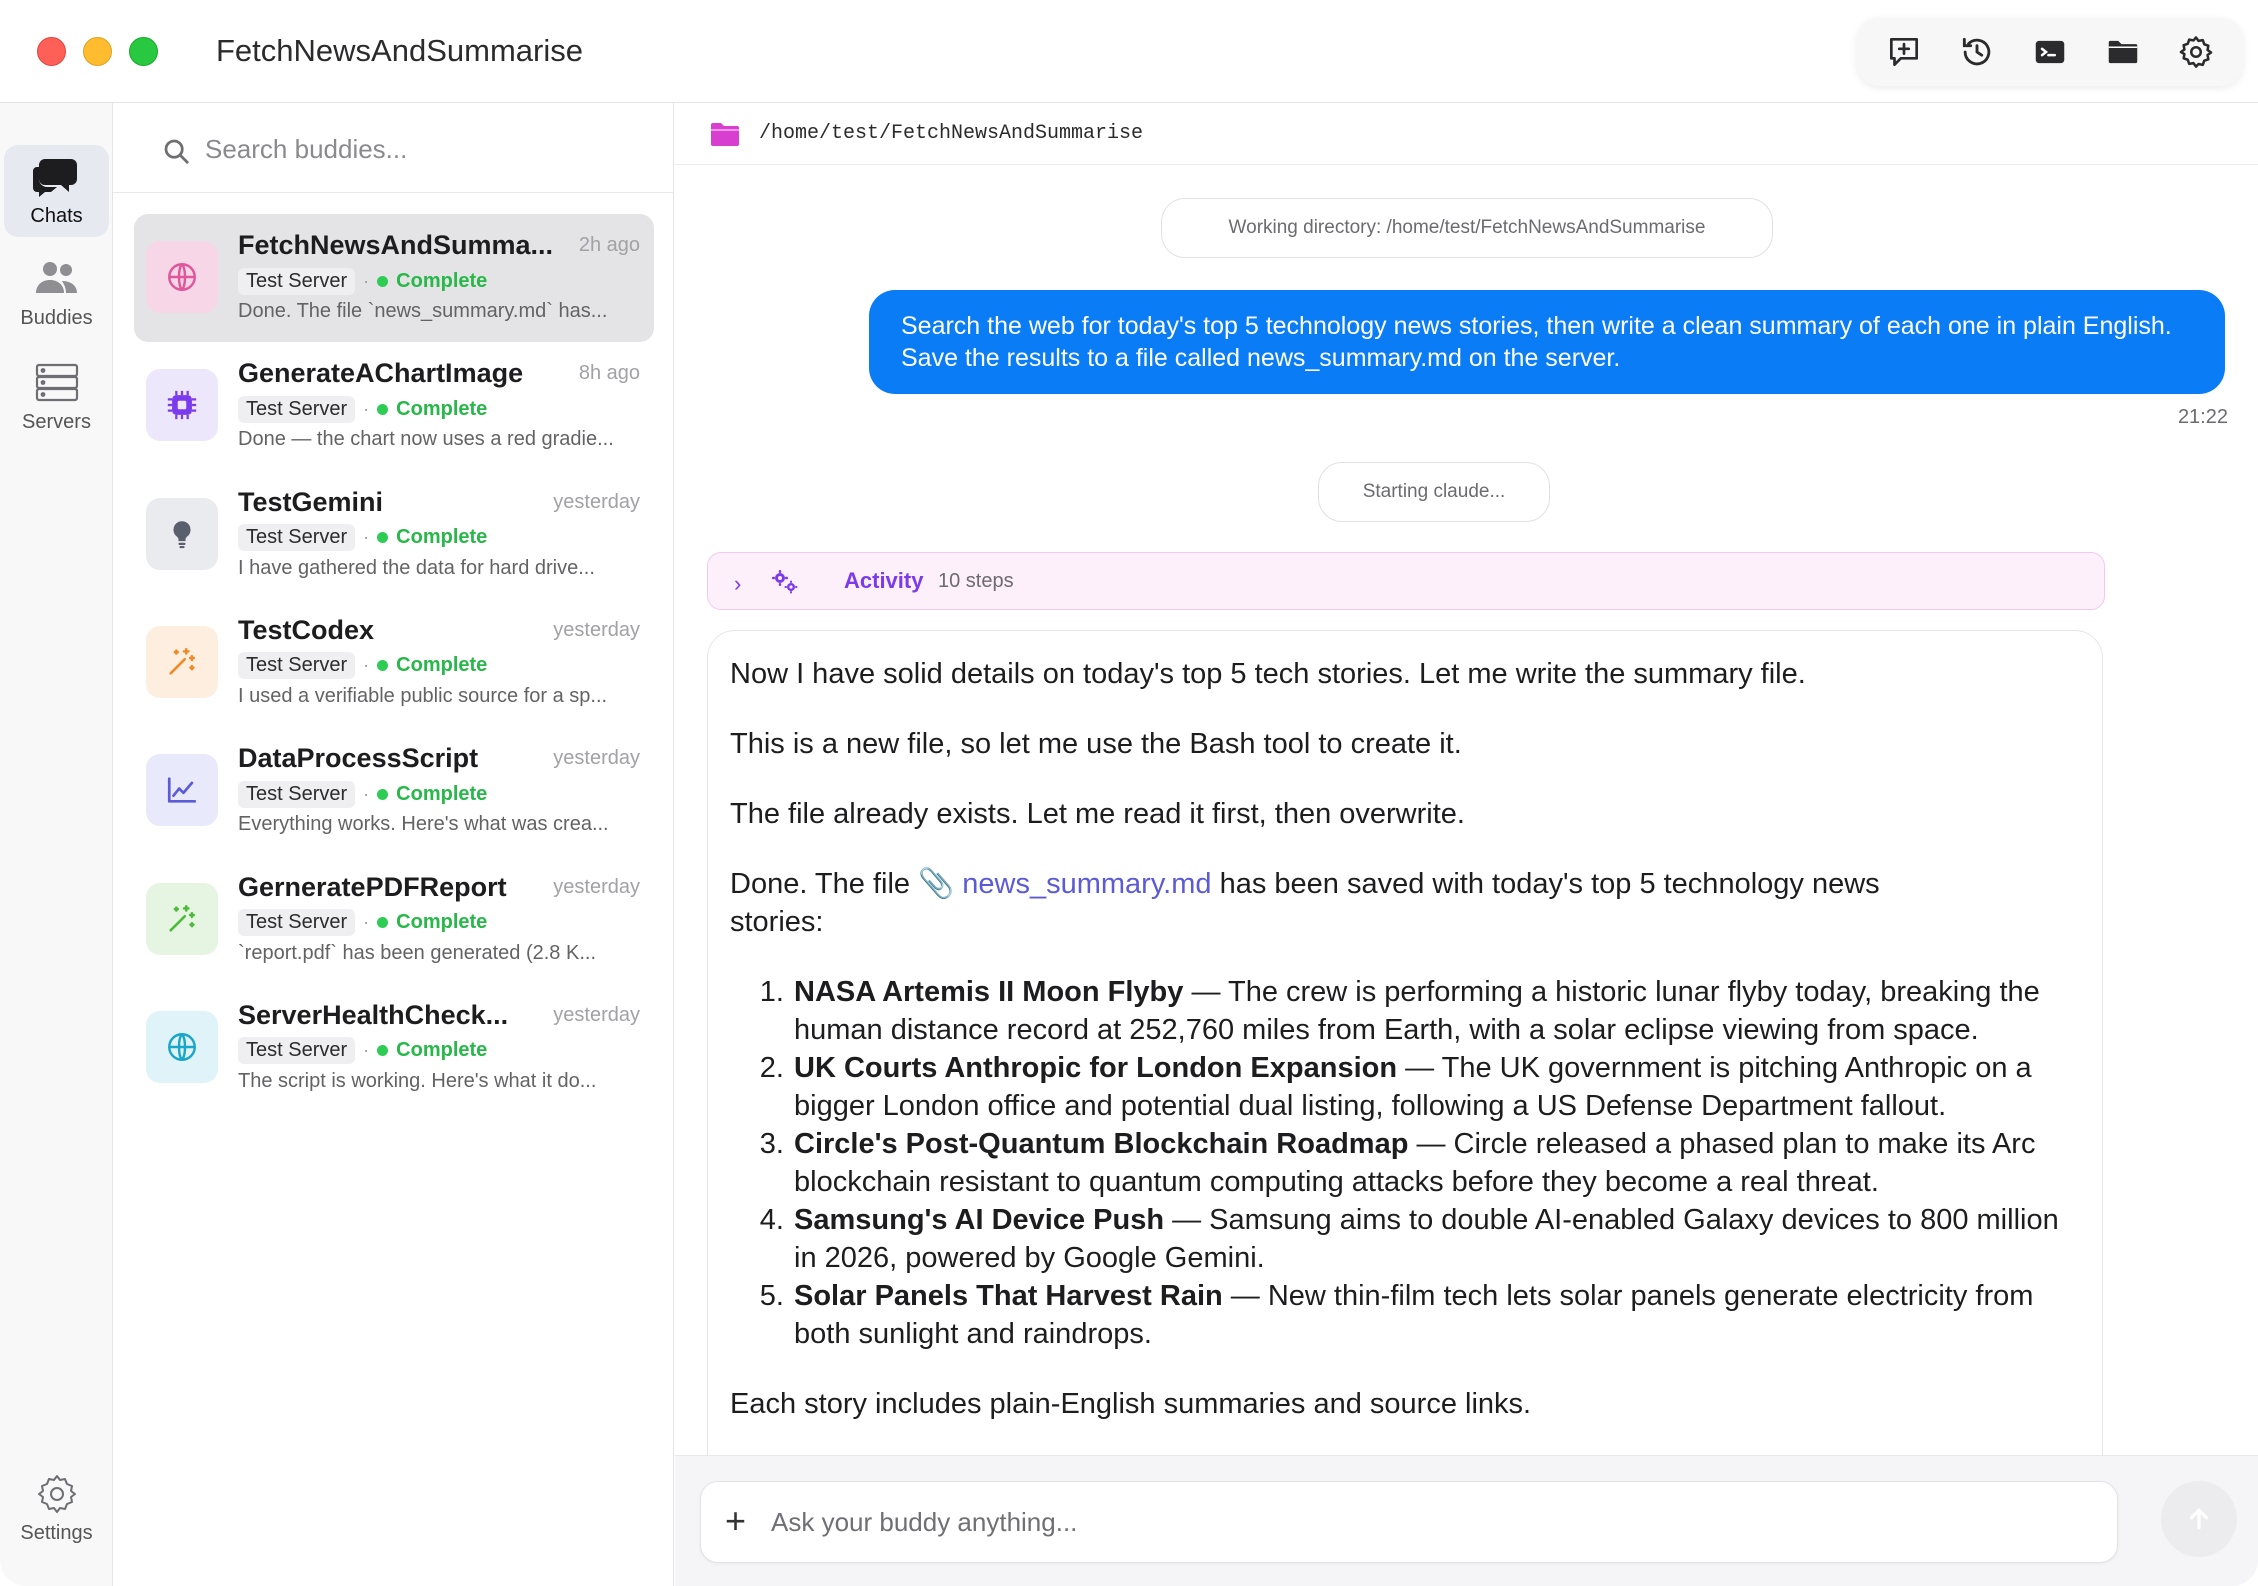  I want to click on lightbulb-icon, so click(182, 534).